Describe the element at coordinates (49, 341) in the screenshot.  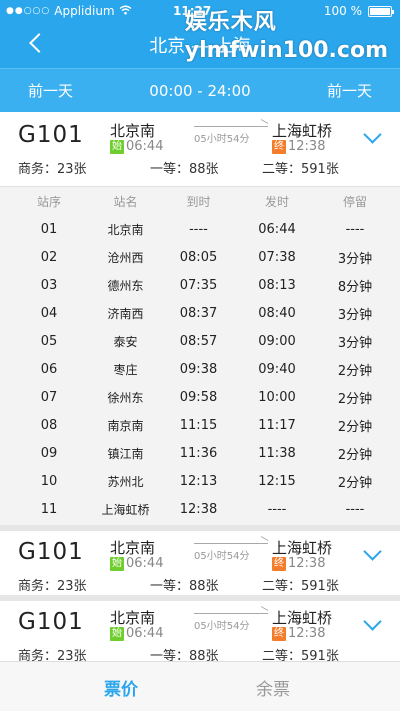
I see `stop-seq: 05` at that location.